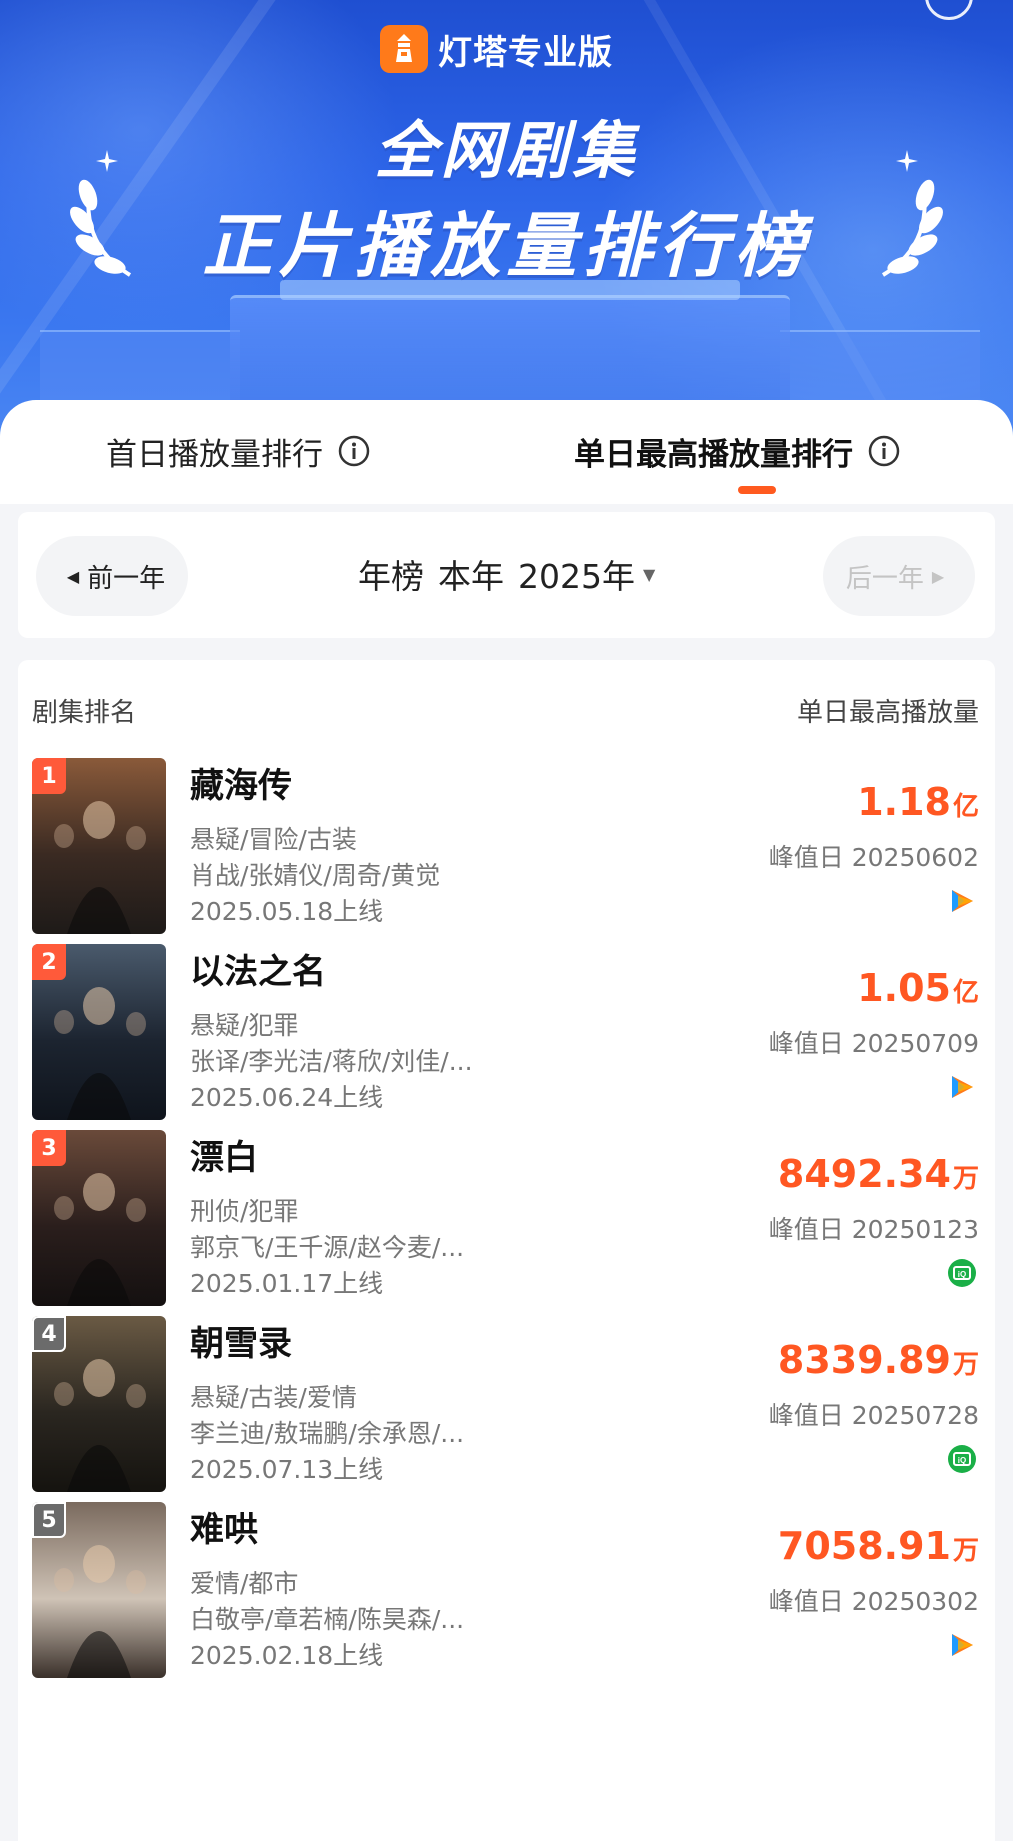 Image resolution: width=1013 pixels, height=1841 pixels. I want to click on show-genre: 悬疑/古装/爱情, so click(273, 1397).